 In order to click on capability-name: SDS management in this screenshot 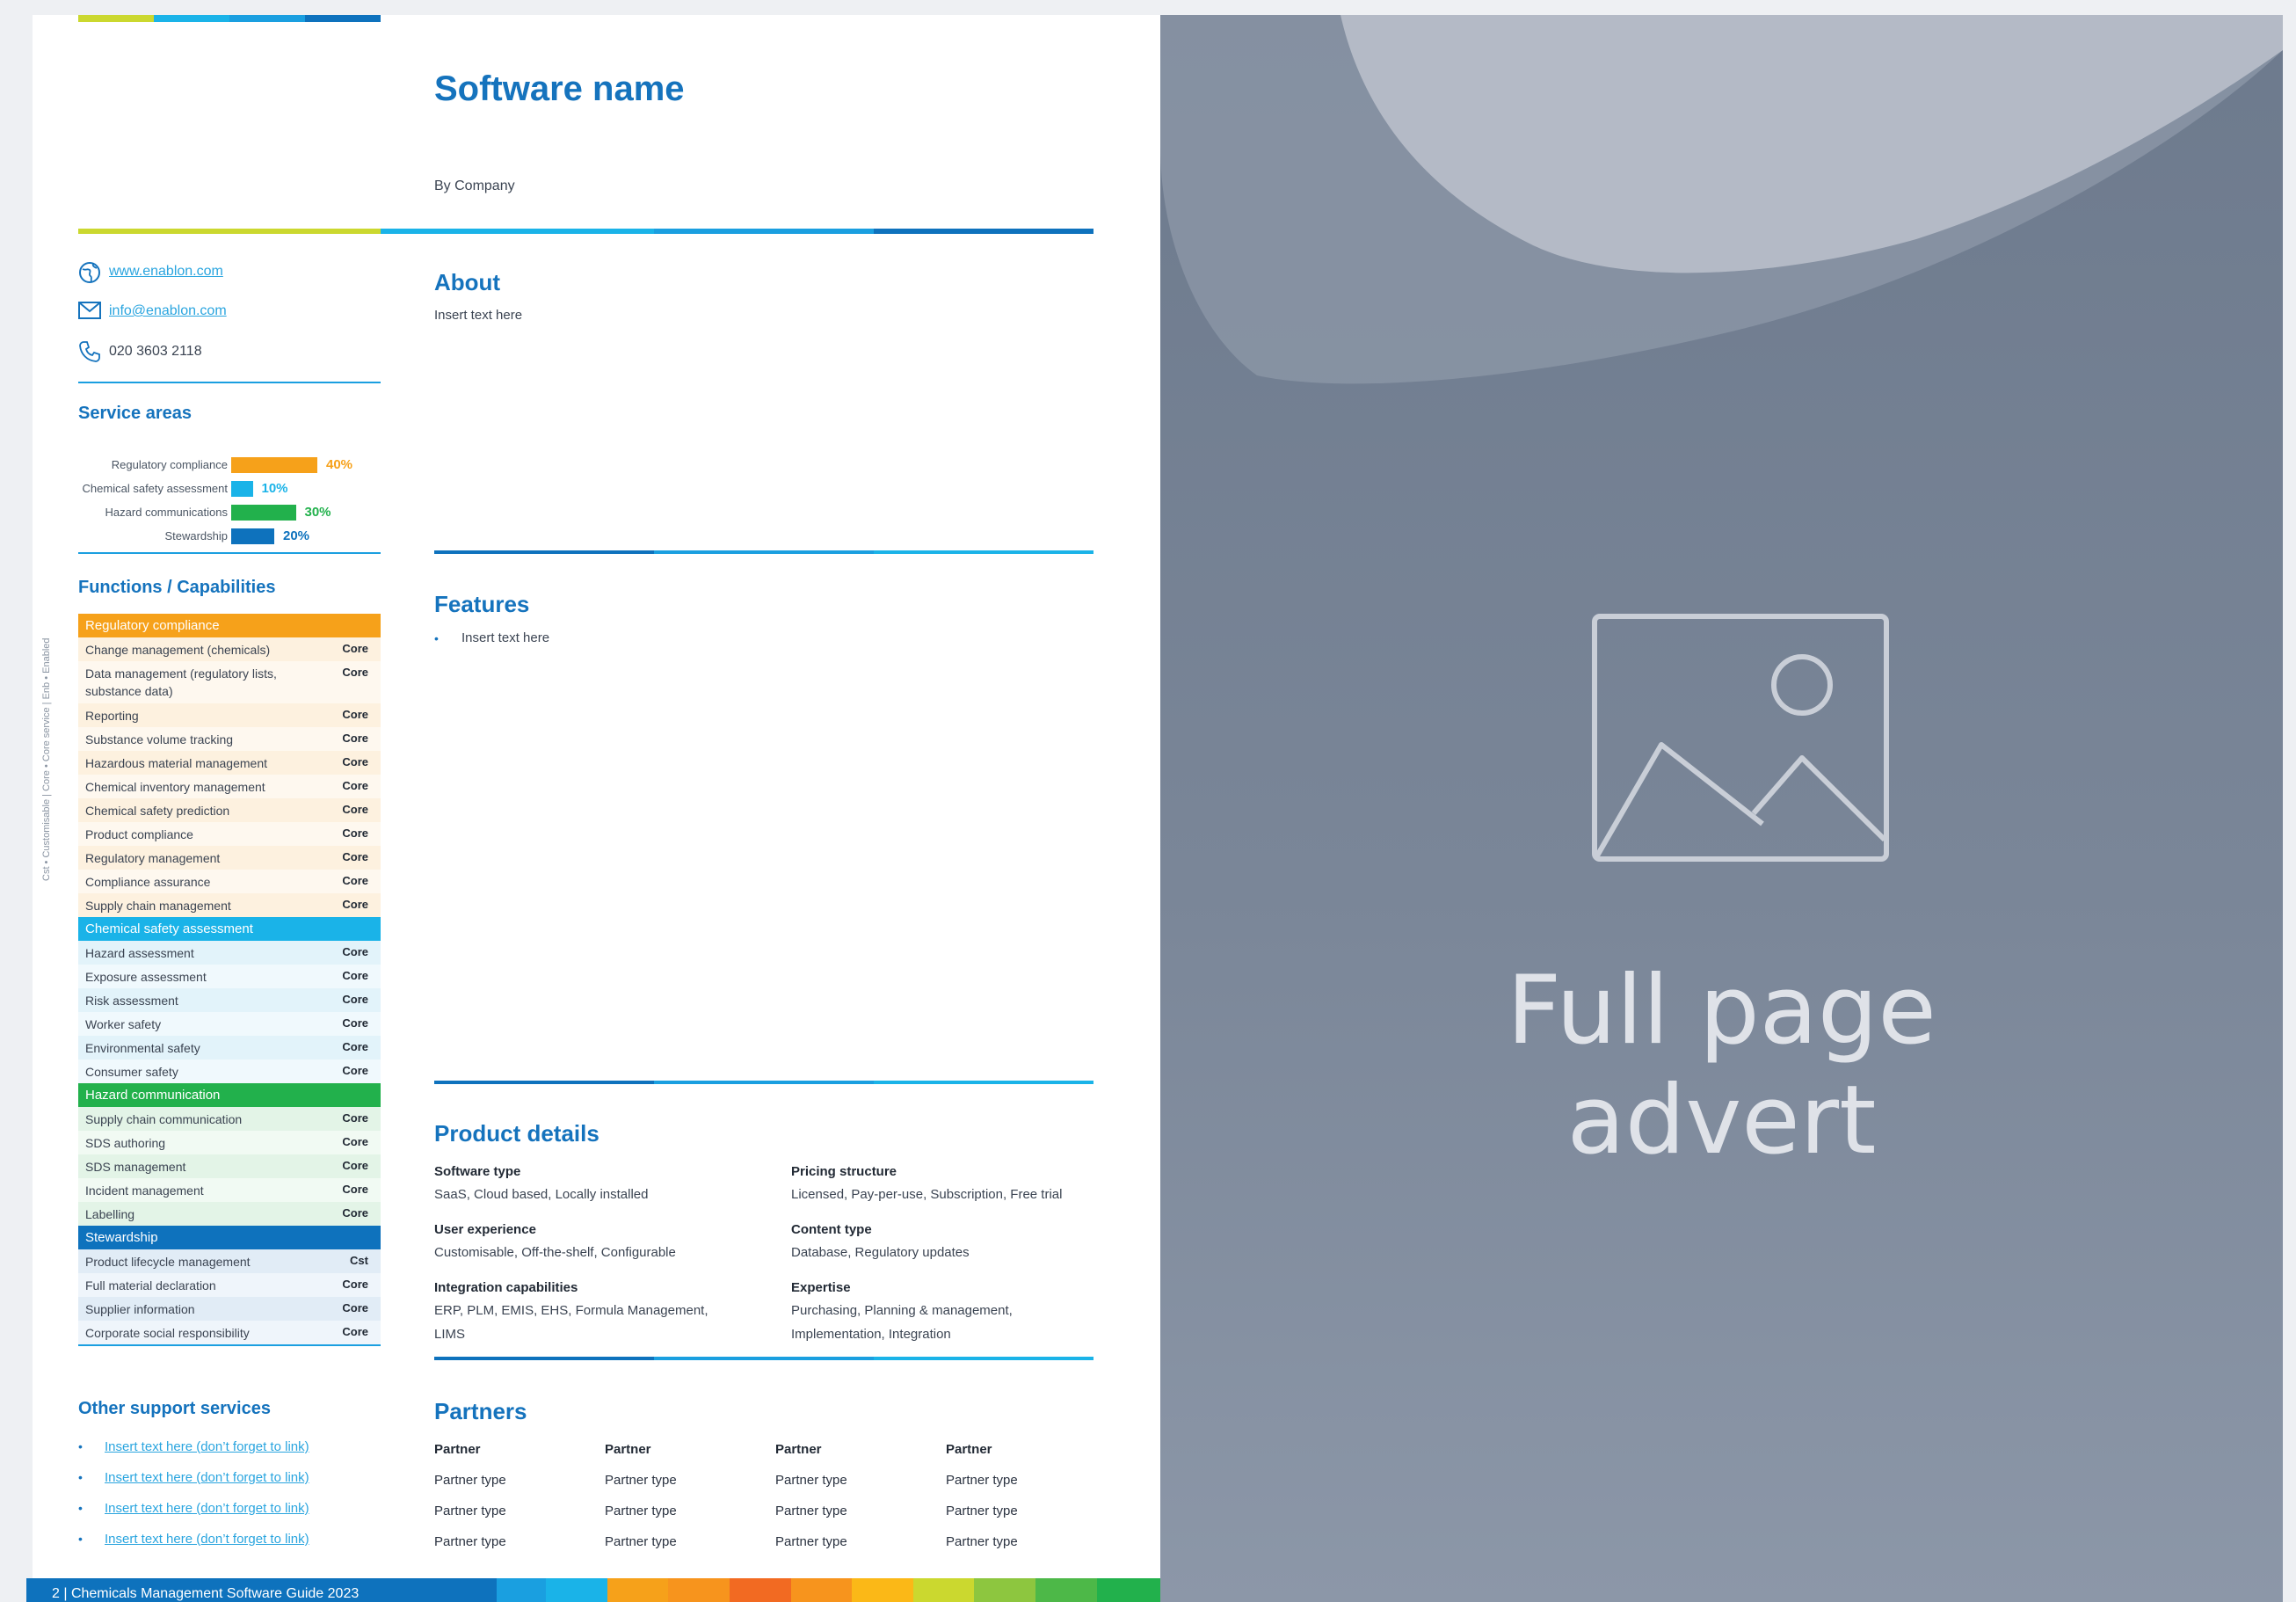, I will do `click(135, 1167)`.